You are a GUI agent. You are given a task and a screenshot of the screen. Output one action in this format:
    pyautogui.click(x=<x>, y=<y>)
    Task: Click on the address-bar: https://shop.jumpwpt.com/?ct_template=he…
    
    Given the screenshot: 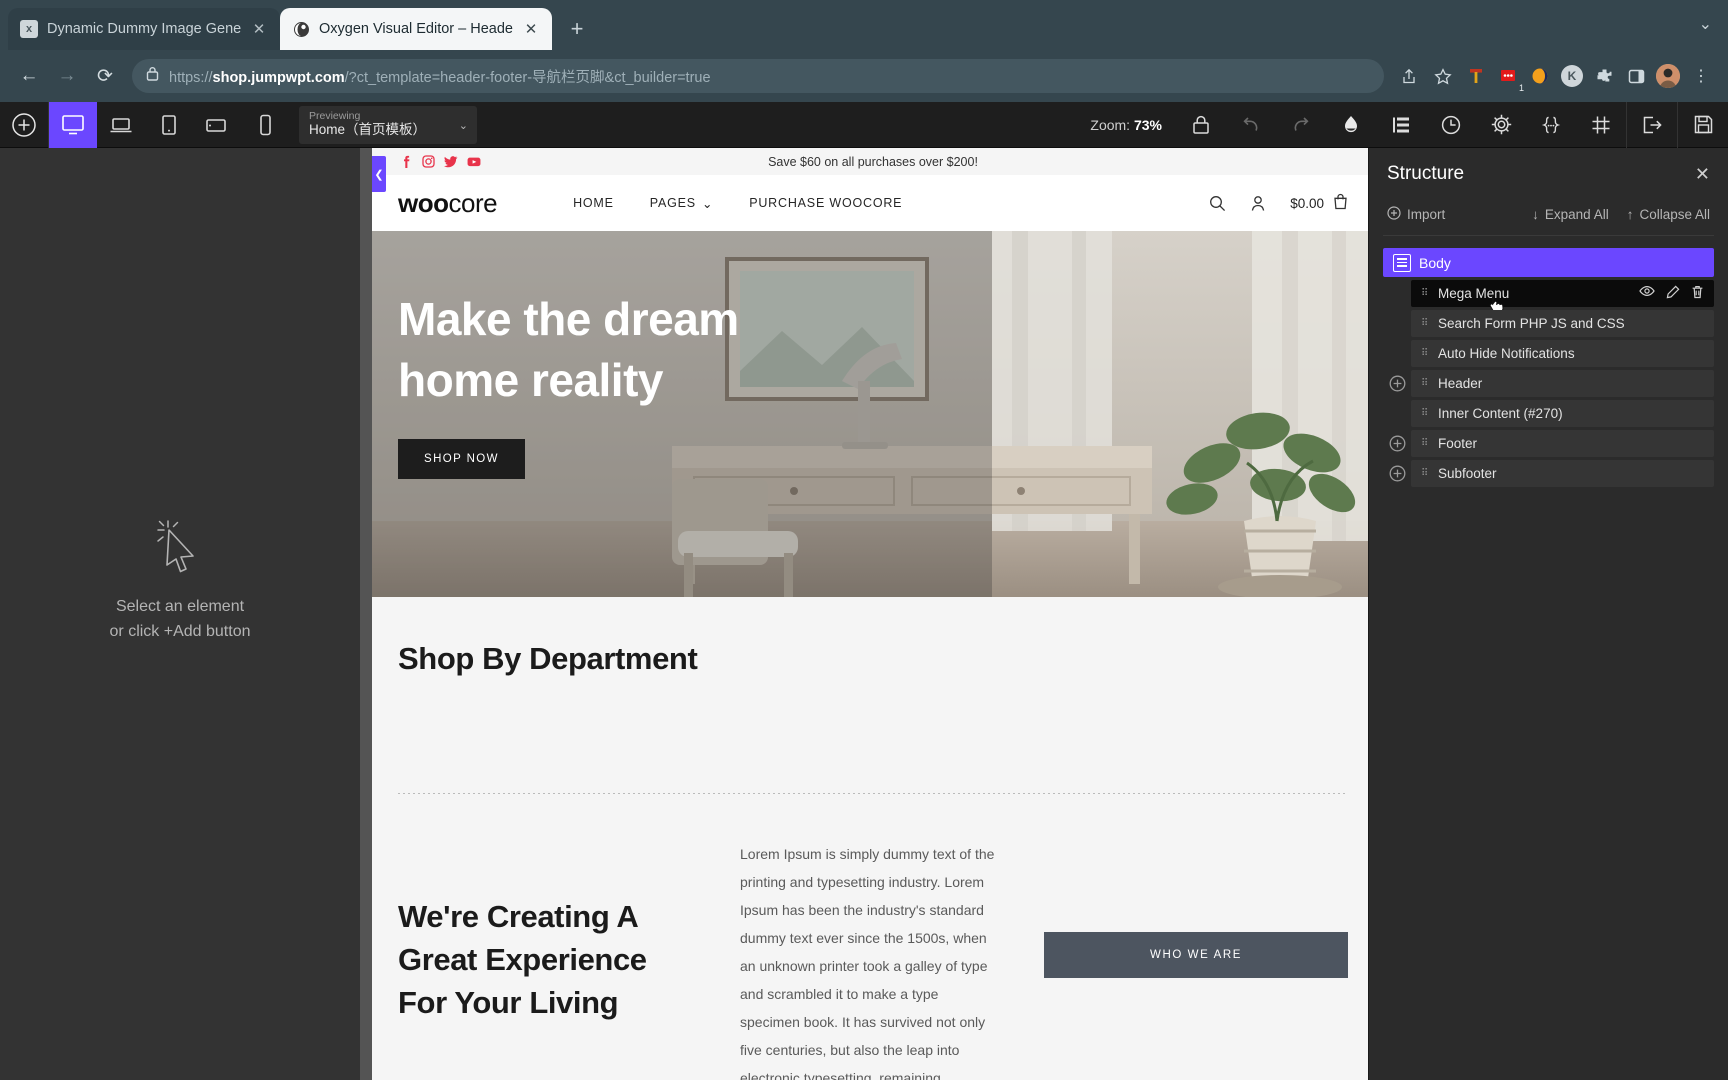 What is the action you would take?
    pyautogui.click(x=758, y=76)
    